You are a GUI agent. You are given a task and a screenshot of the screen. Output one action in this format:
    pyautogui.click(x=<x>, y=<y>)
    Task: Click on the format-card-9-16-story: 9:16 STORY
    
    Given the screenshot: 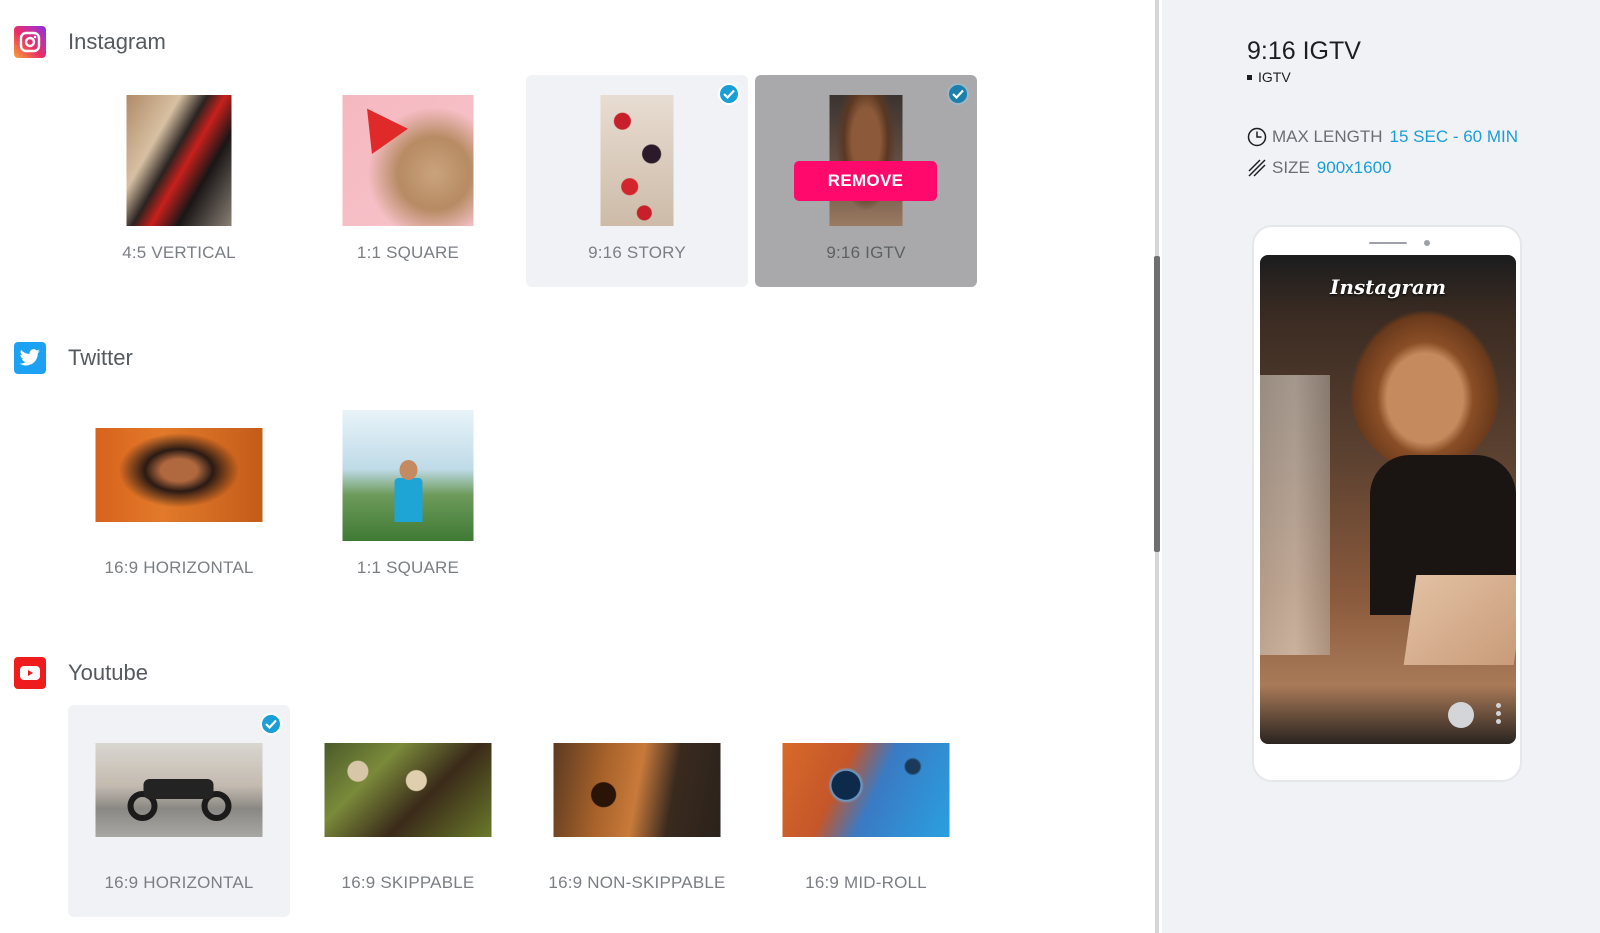 What is the action you would take?
    pyautogui.click(x=637, y=181)
    